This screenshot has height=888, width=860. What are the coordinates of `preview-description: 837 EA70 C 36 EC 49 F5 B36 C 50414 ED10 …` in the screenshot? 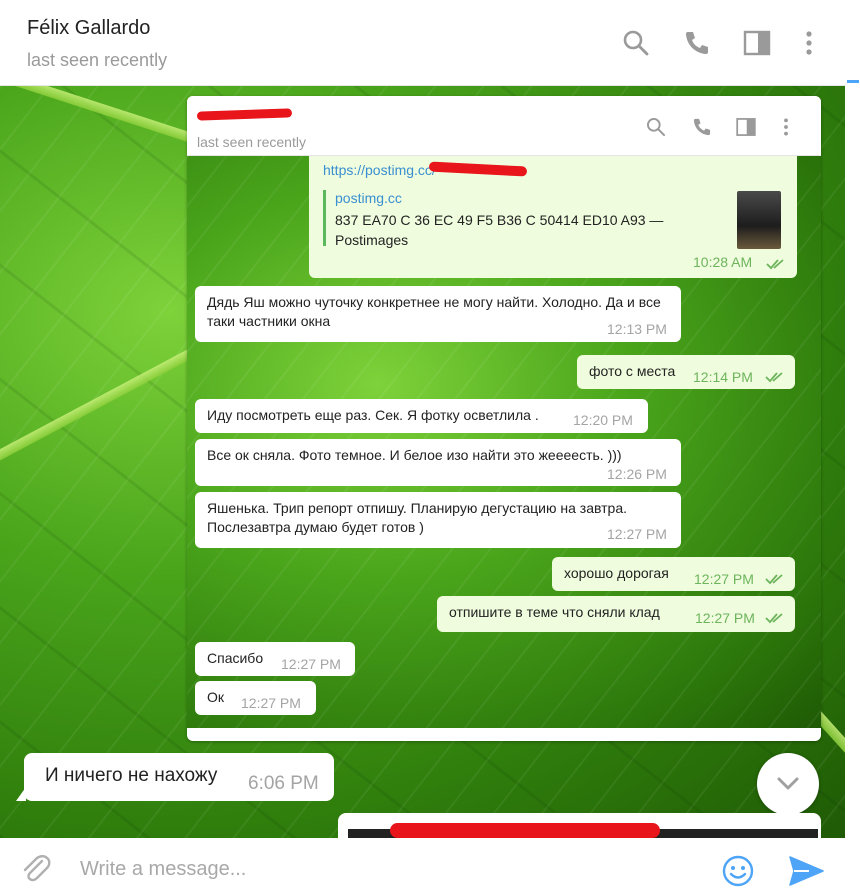 It's located at (499, 230).